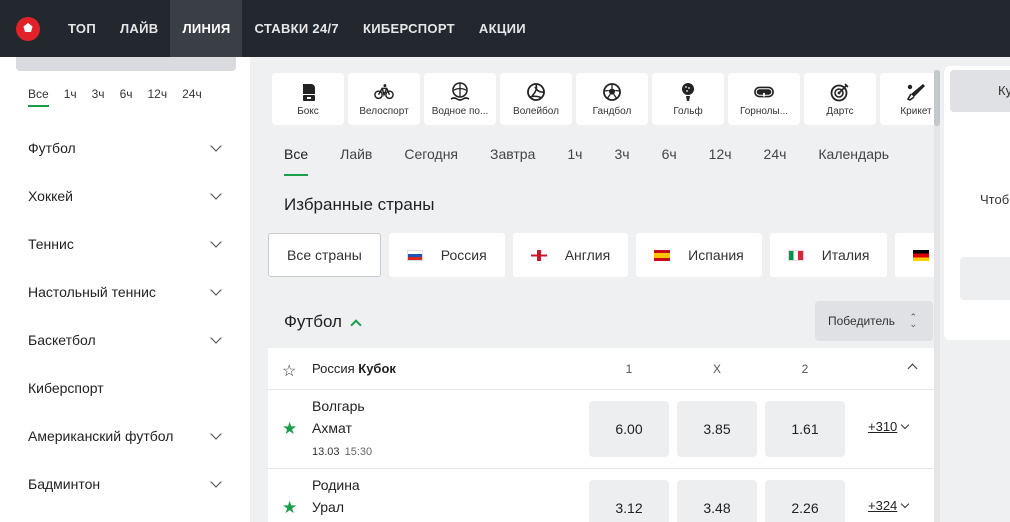 The height and width of the screenshot is (522, 1010). Describe the element at coordinates (296, 161) in the screenshot. I see `tab-all: Все` at that location.